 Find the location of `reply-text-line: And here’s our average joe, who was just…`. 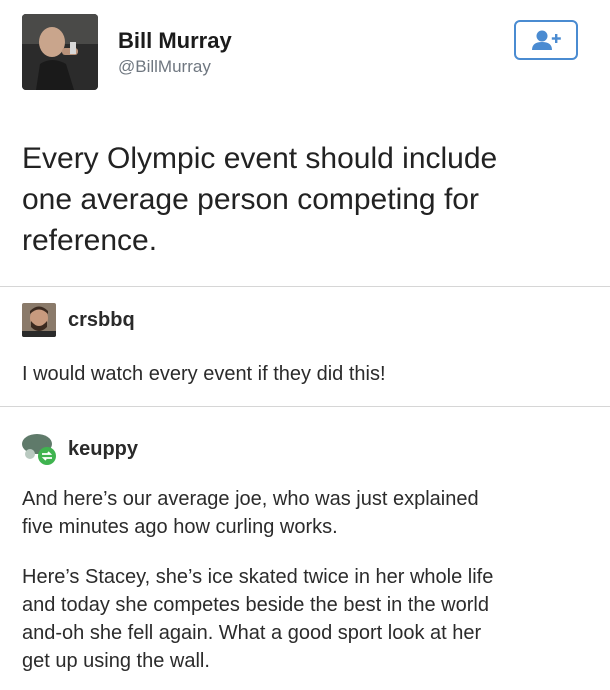

reply-text-line: And here’s our average joe, who was just… is located at coordinates (250, 499).